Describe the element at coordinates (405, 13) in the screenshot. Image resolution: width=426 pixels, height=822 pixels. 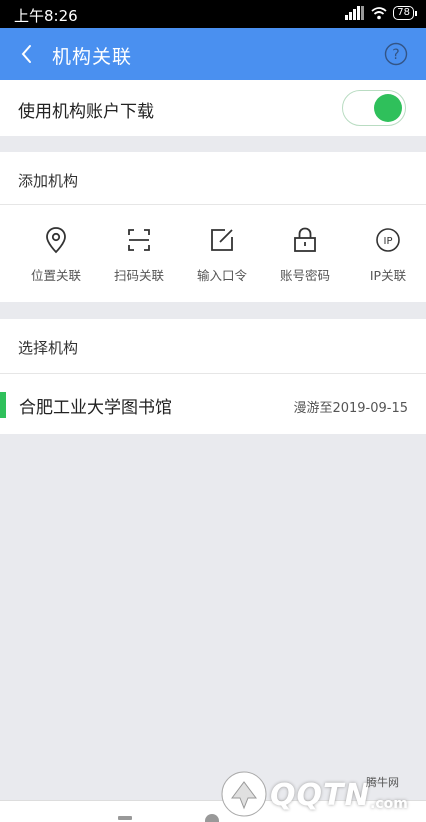
I see `battery-icon: 78` at that location.